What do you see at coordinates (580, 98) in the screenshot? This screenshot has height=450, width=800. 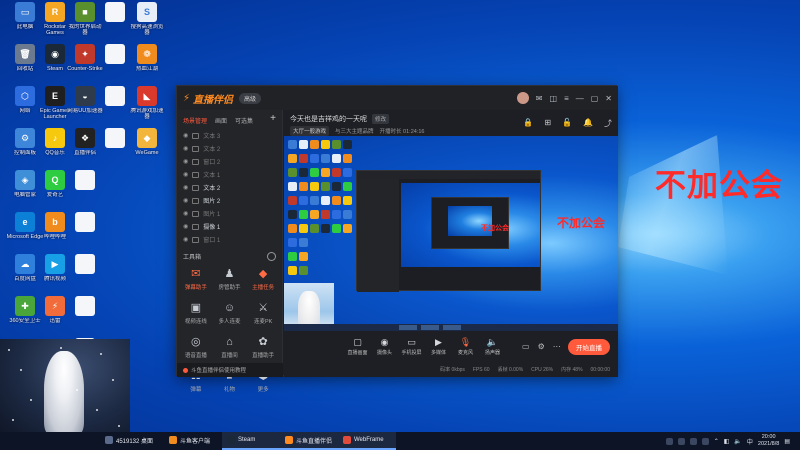 I see `minimize-icon: —` at bounding box center [580, 98].